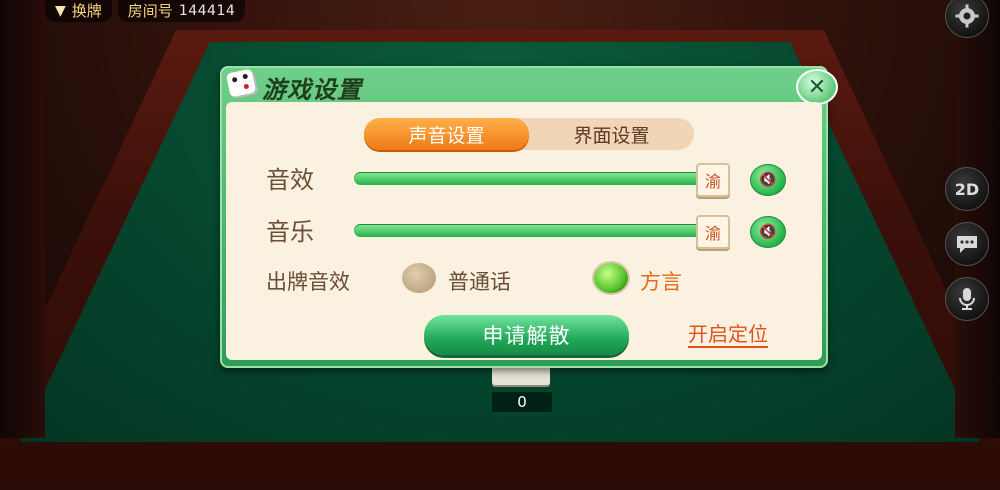 This screenshot has width=1000, height=490. I want to click on sound-effect-slider: 渝, so click(542, 180).